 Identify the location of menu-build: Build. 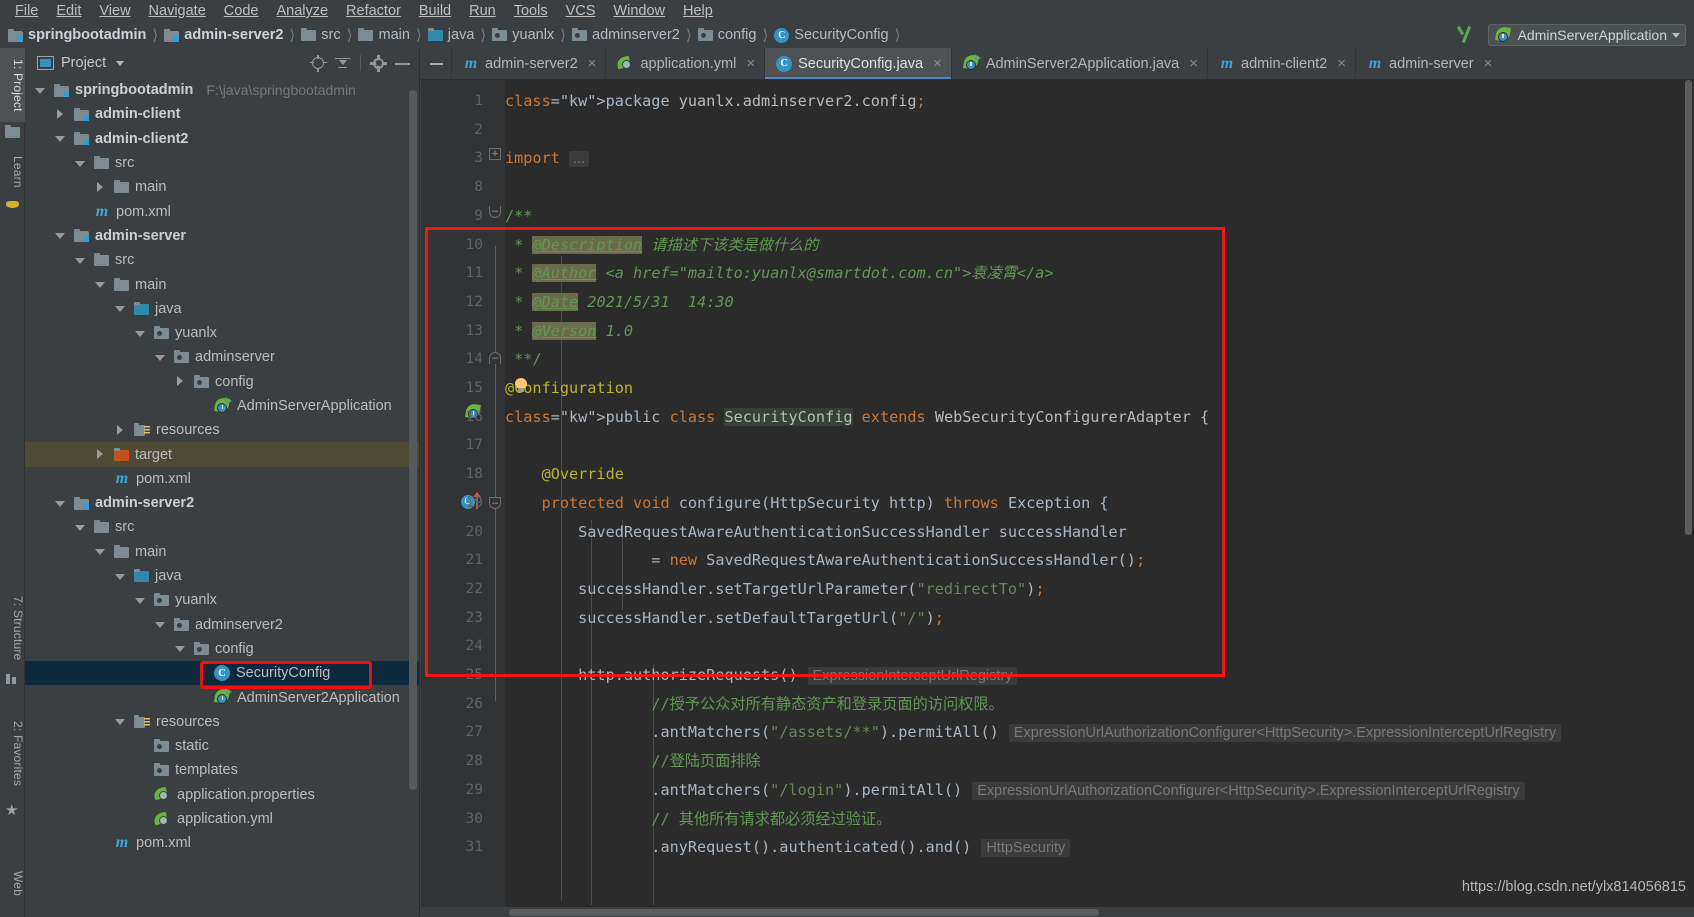
(435, 11).